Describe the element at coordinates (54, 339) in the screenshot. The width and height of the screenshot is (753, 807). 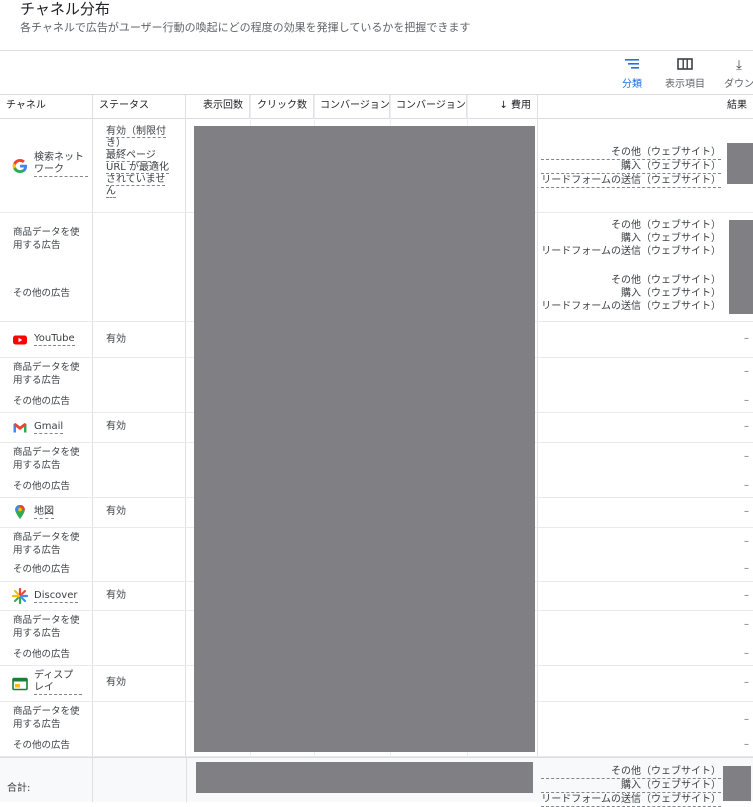
I see `channel-link-youtube: YouTube` at that location.